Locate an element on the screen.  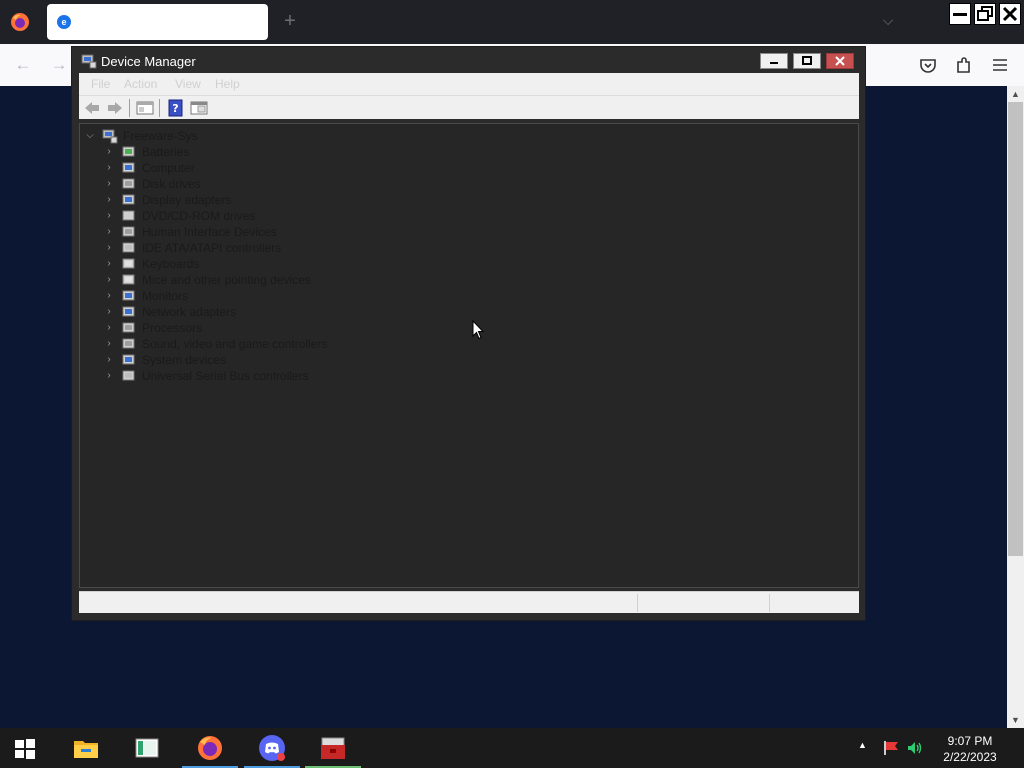
menu-bar: File Action View Help is located at coordinates (469, 84).